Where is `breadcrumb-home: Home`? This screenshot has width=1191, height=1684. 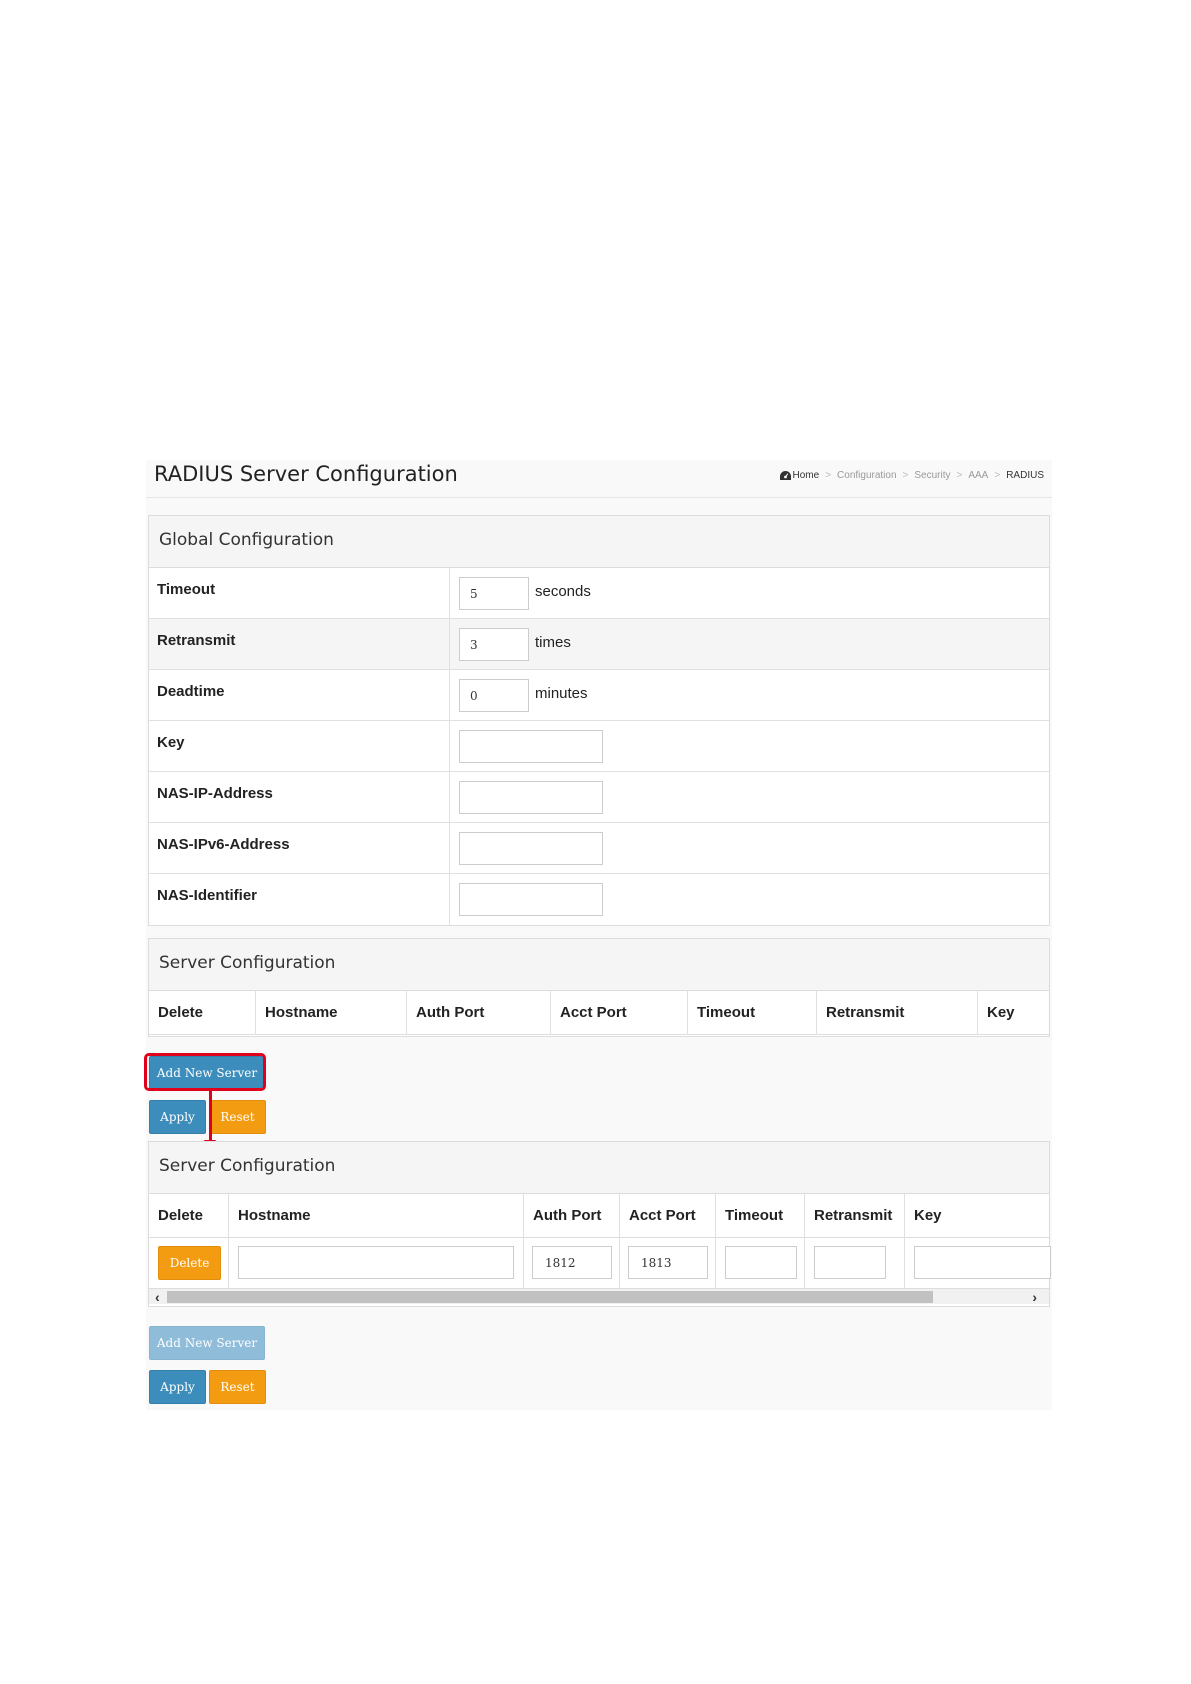
breadcrumb-home: Home is located at coordinates (799, 475).